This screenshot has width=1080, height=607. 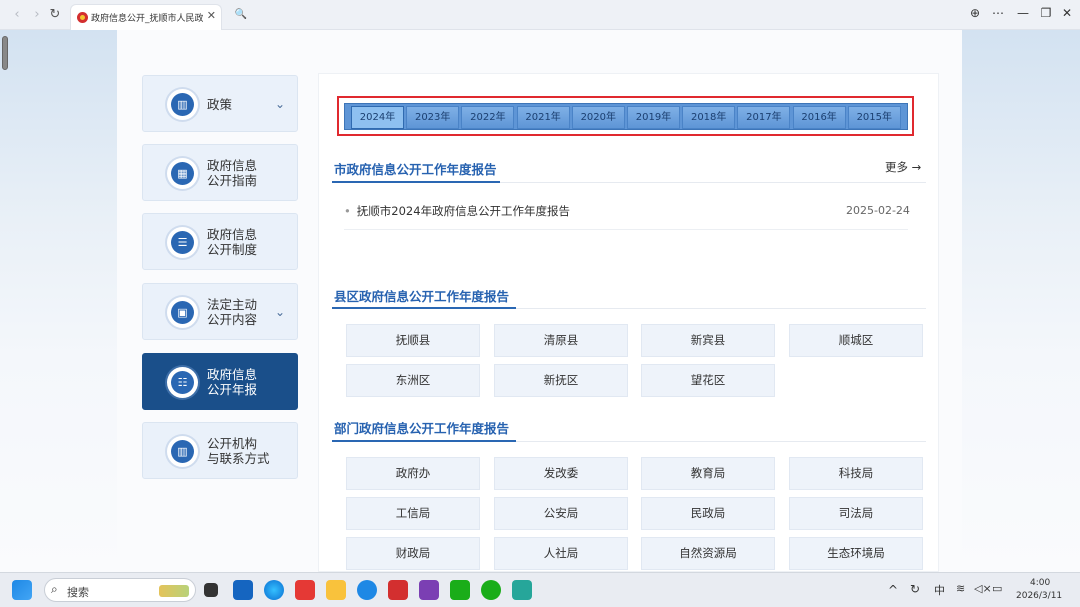 I want to click on year-tab: 2019年, so click(x=653, y=117).